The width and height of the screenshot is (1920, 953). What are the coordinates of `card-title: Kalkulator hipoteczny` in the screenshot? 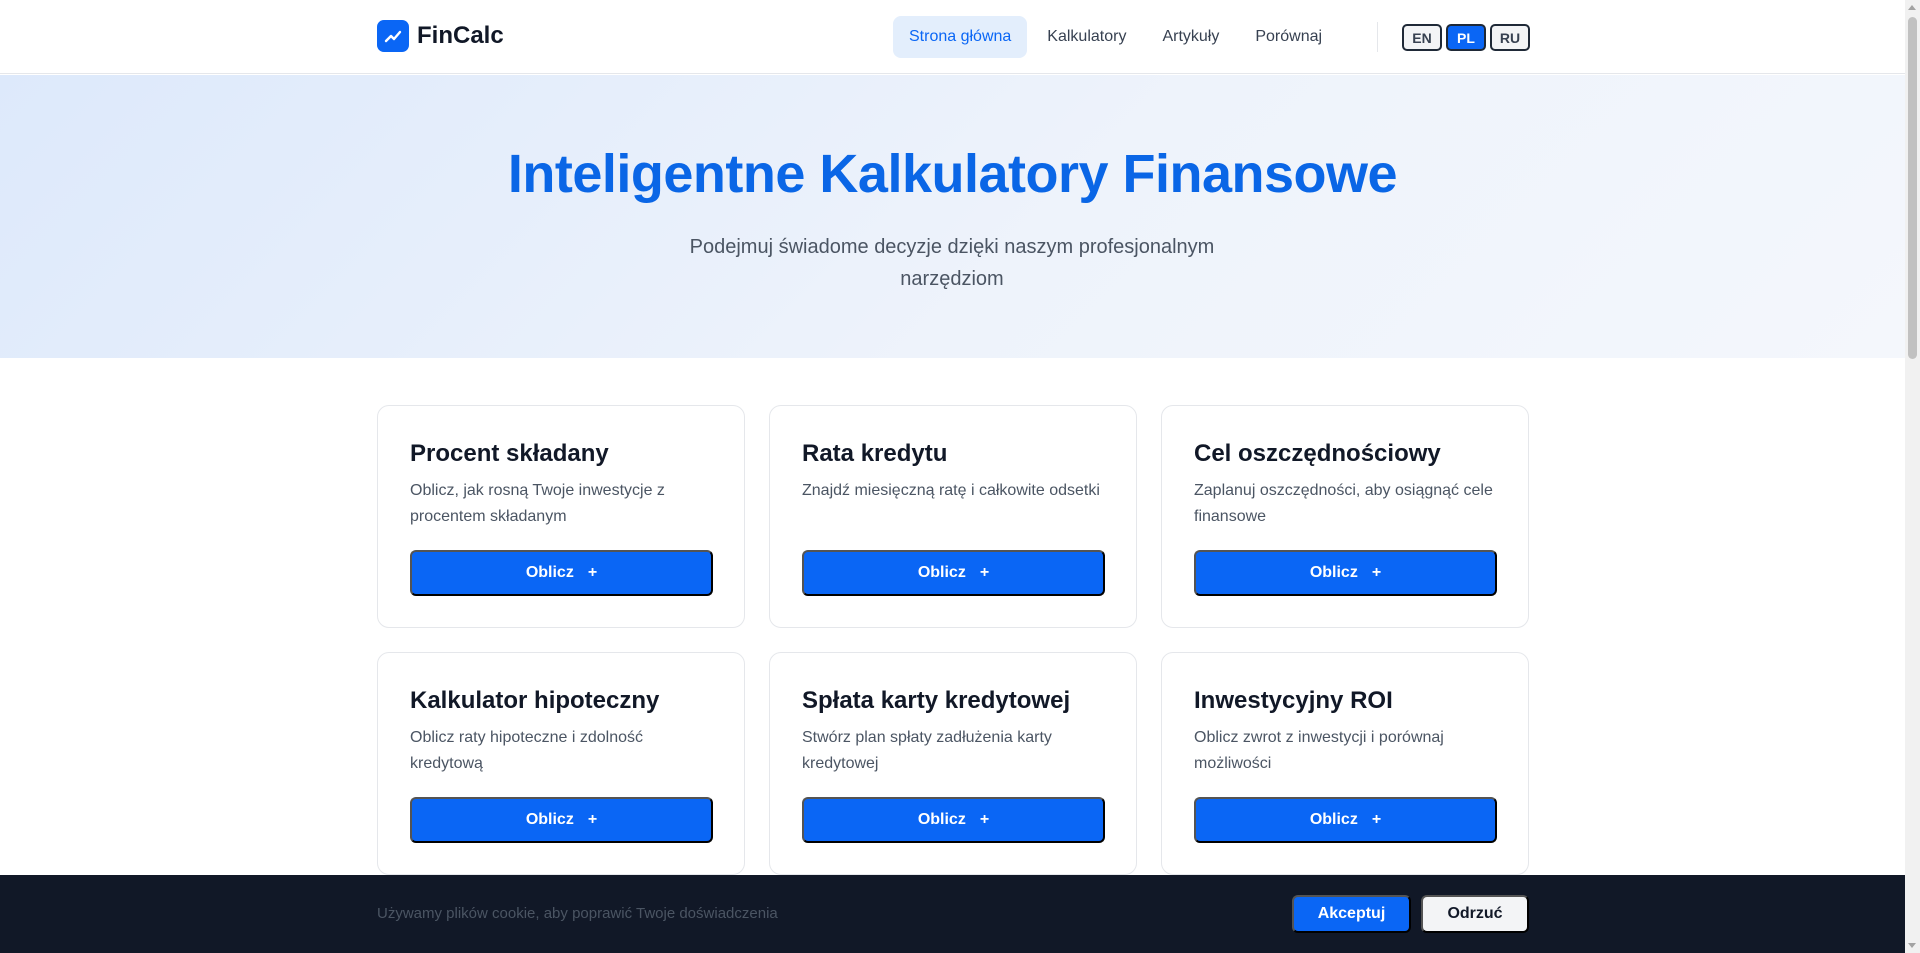 It's located at (535, 700).